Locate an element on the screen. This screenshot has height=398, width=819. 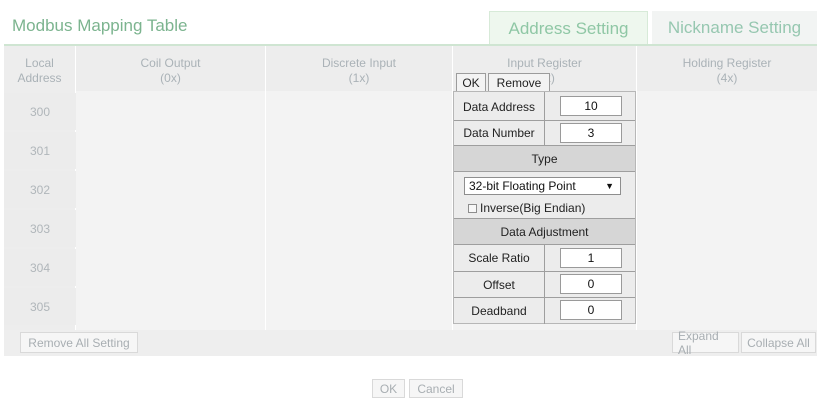
cancel-button: Cancel is located at coordinates (436, 388).